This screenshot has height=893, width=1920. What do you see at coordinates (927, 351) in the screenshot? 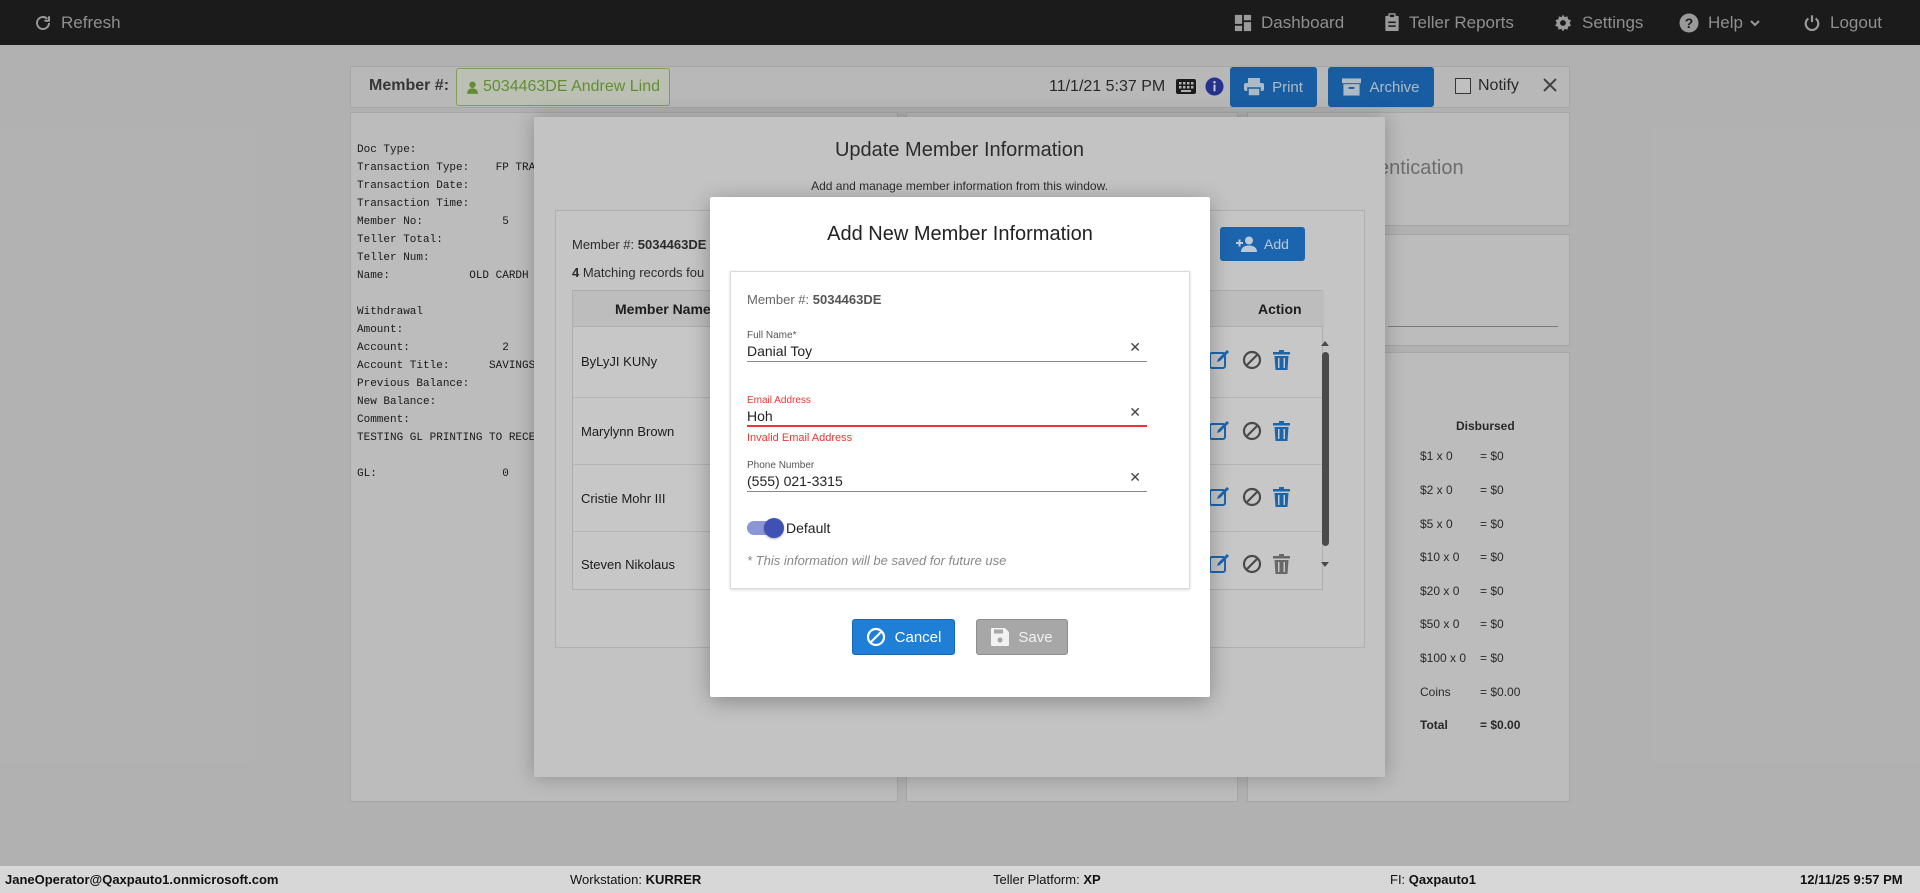
I see `full-name-input` at bounding box center [927, 351].